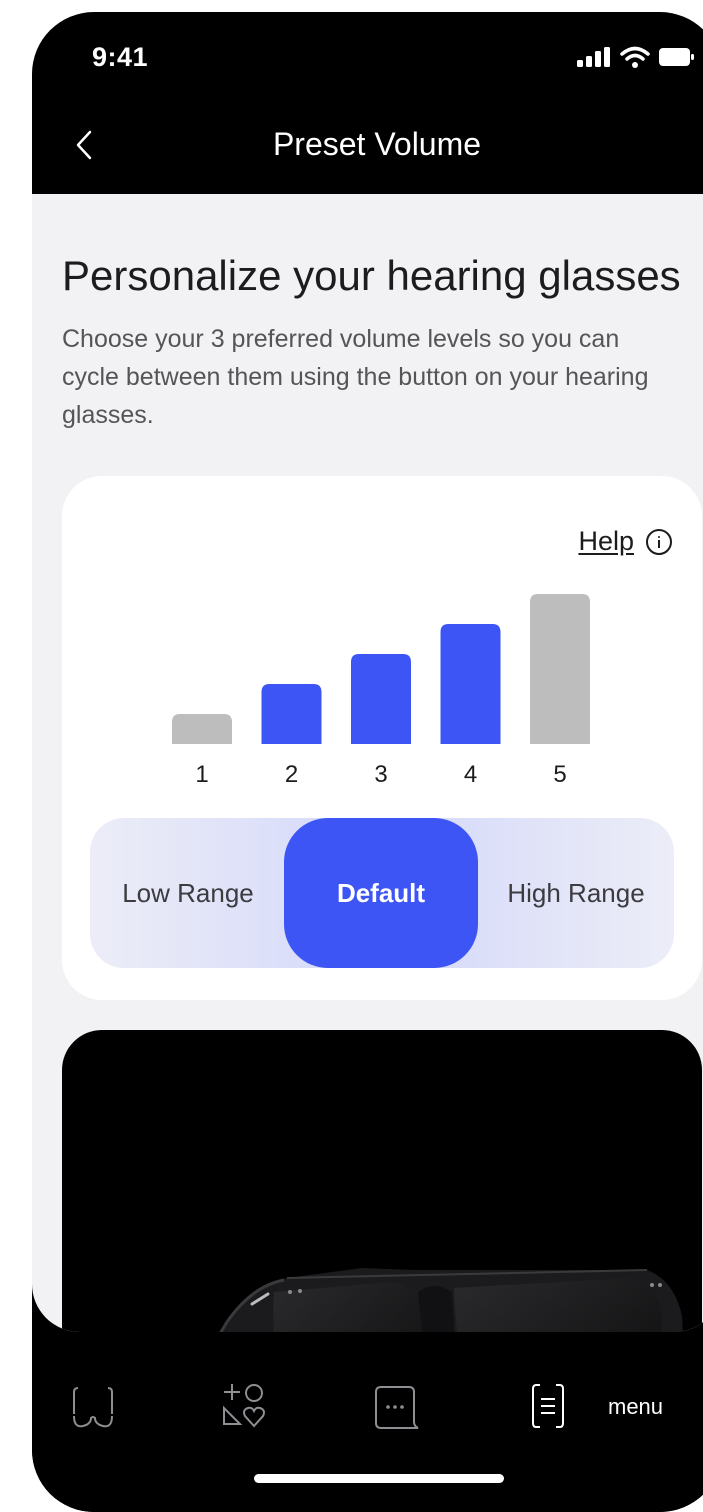 The image size is (703, 1512). I want to click on range-option-high: High Range, so click(576, 893).